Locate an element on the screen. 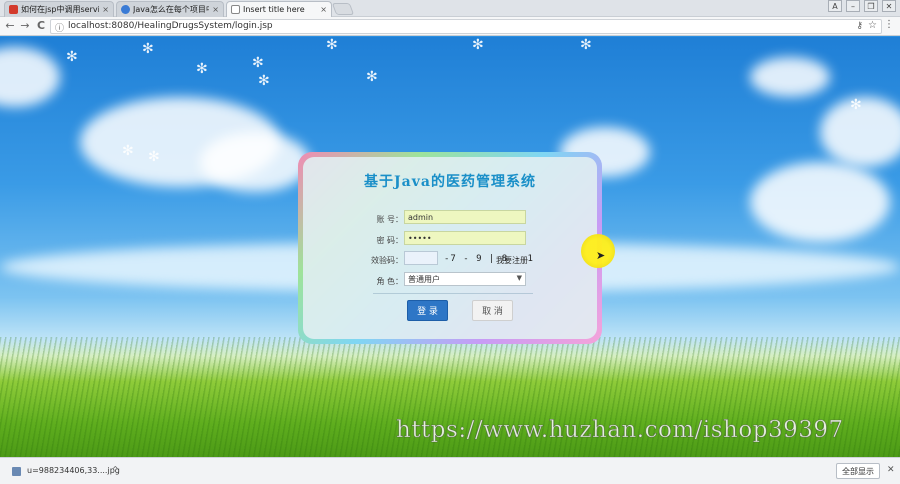 This screenshot has height=484, width=900. mouse-cursor-icon: ➤ is located at coordinates (601, 255).